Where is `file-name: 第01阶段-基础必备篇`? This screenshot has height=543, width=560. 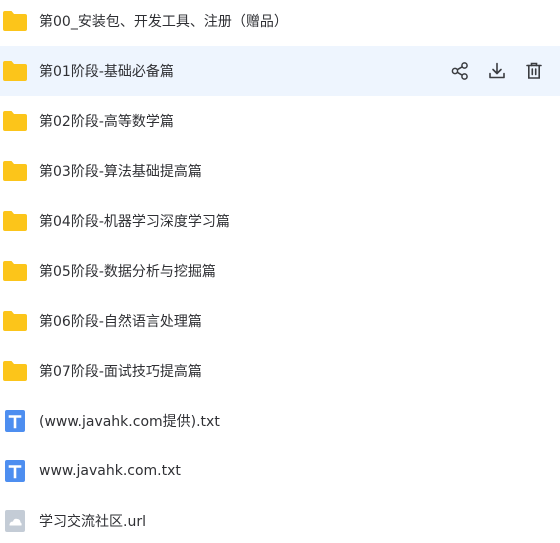 file-name: 第01阶段-基础必备篇 is located at coordinates (106, 72).